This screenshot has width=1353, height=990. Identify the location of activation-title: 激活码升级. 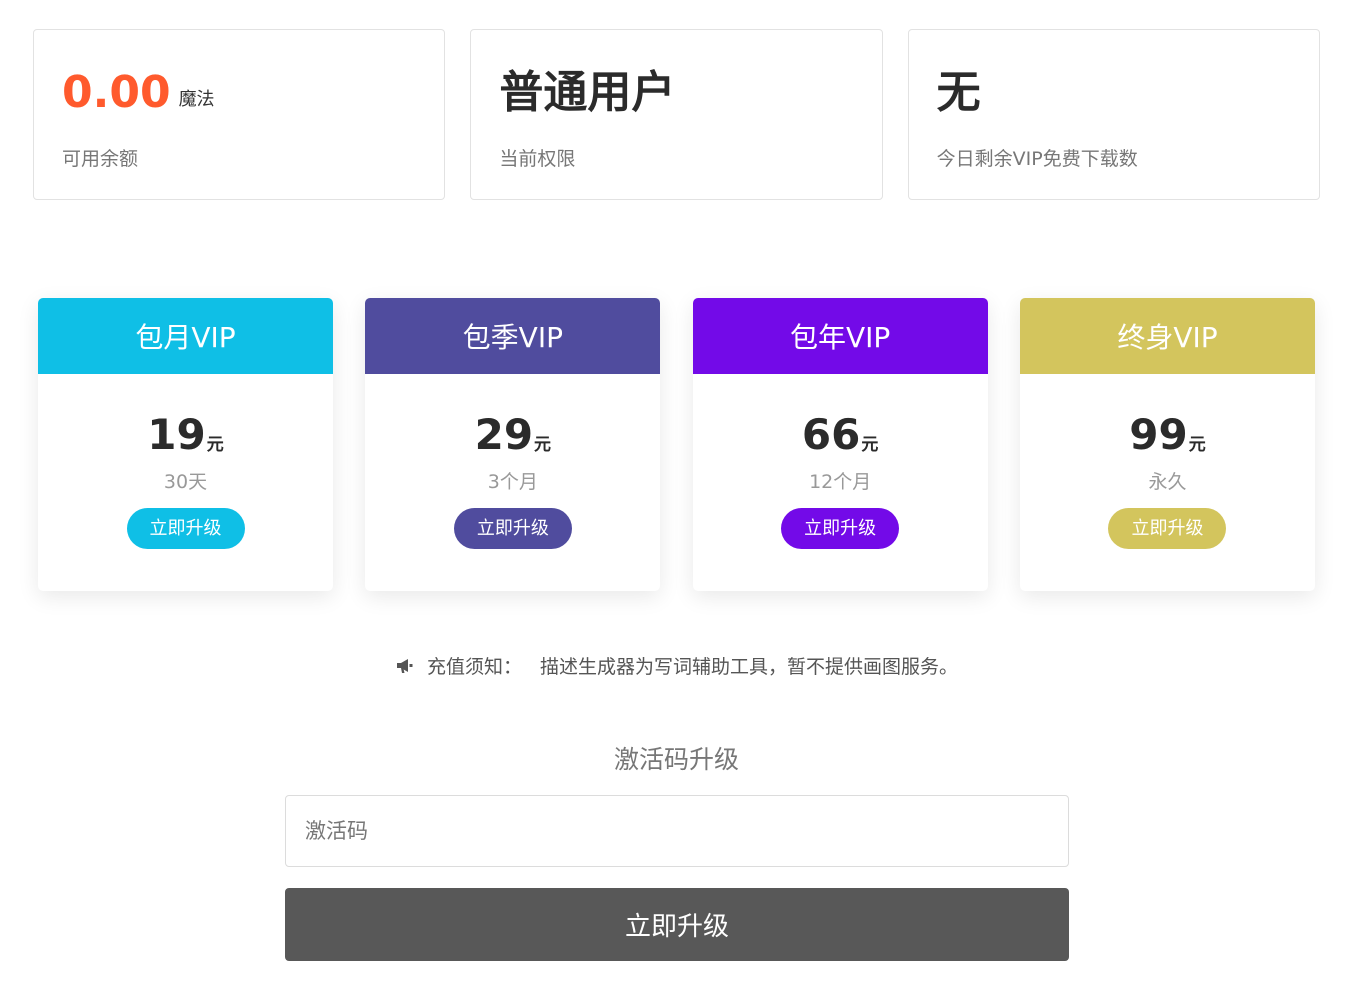
(676, 759).